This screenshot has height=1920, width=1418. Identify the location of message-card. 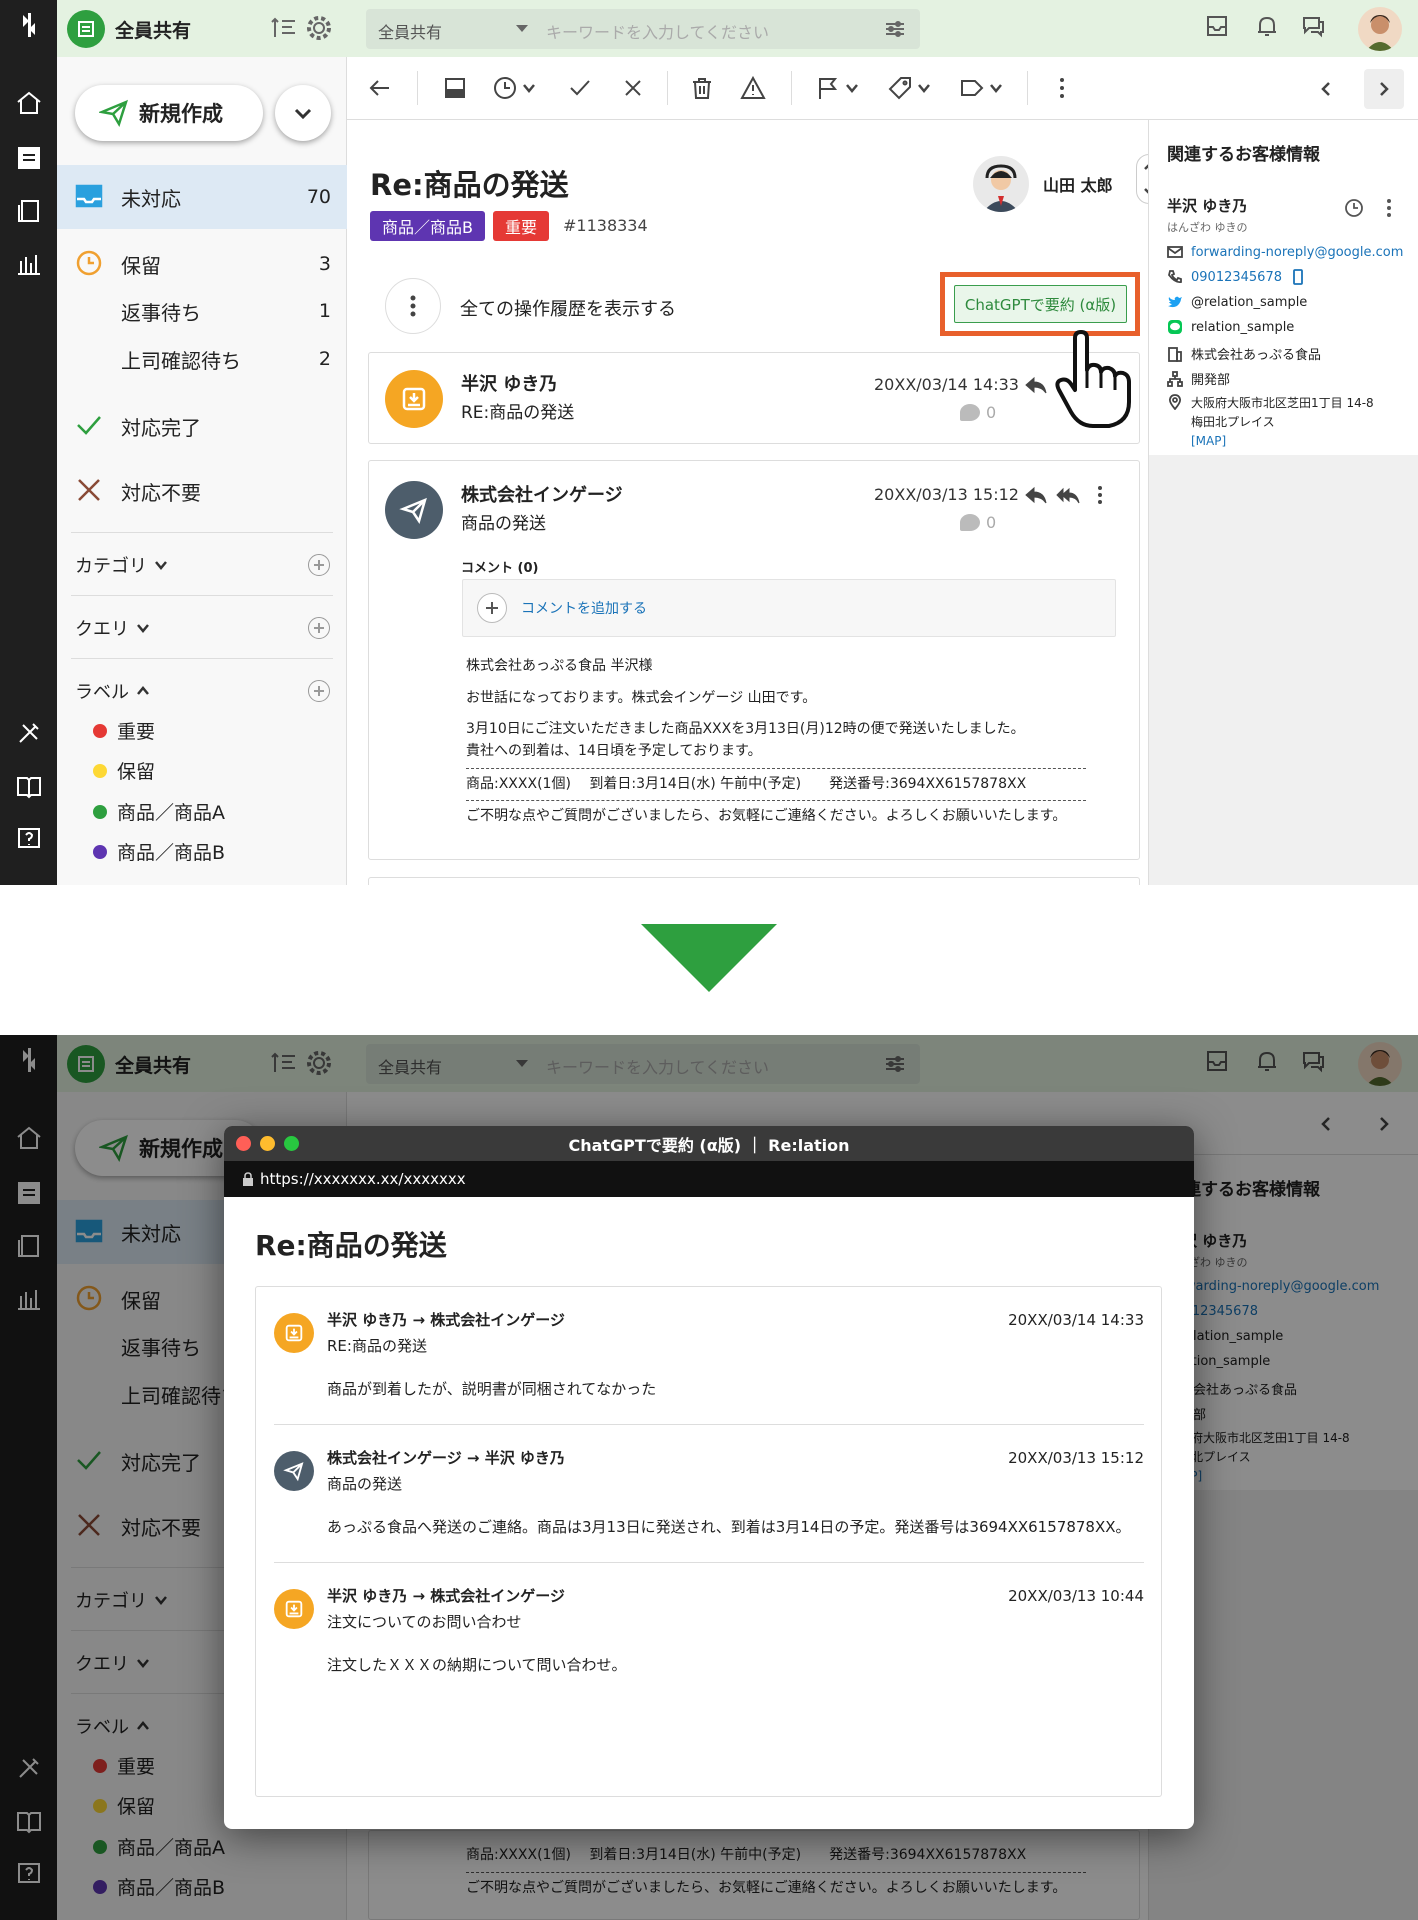
(754, 881).